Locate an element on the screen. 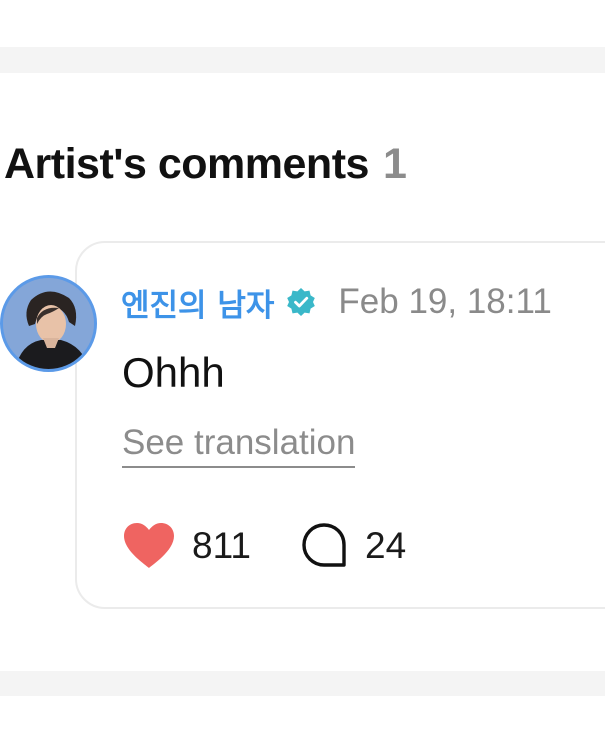  verified-badge-icon is located at coordinates (301, 302).